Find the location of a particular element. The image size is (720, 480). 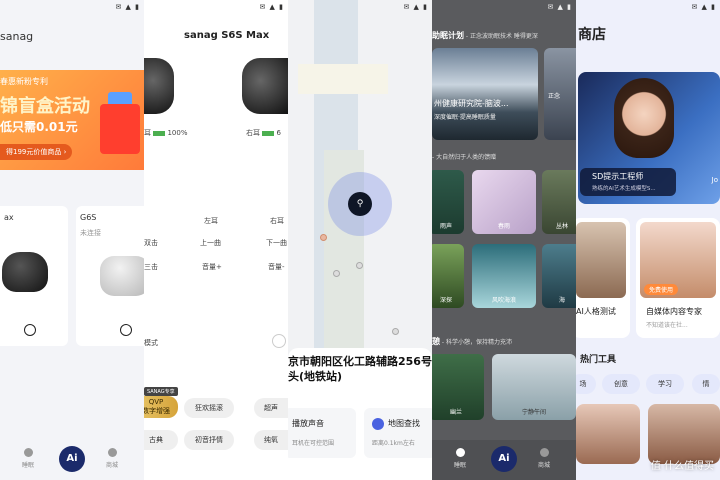

sound-label: 春雨 is located at coordinates (503, 226).